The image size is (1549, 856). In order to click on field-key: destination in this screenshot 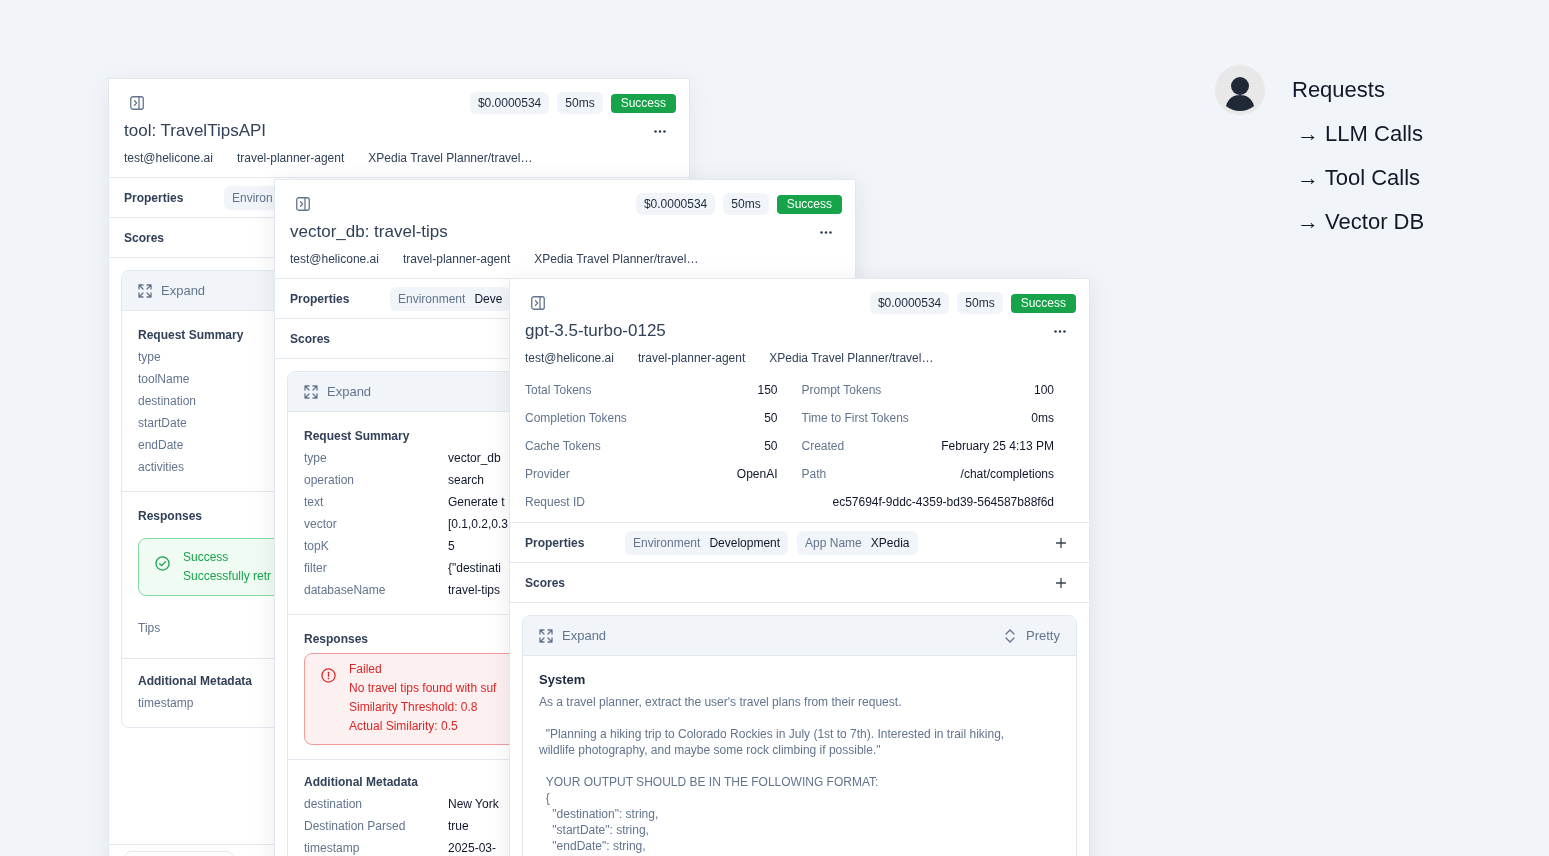, I will do `click(333, 804)`.